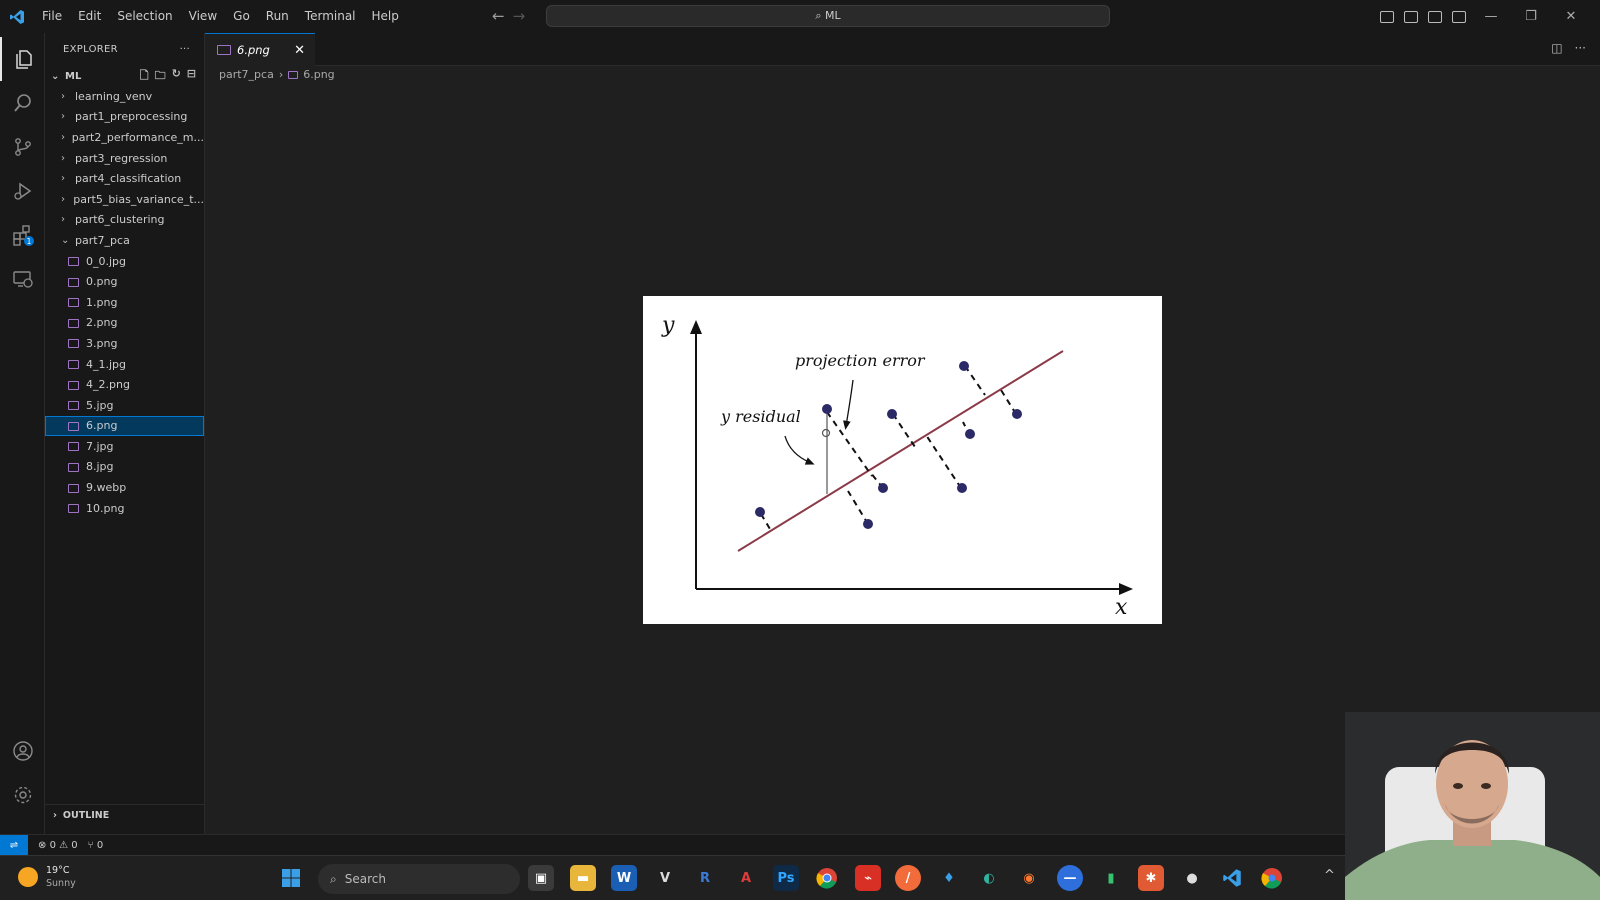 The image size is (1600, 900). I want to click on explorer-icon, so click(22, 59).